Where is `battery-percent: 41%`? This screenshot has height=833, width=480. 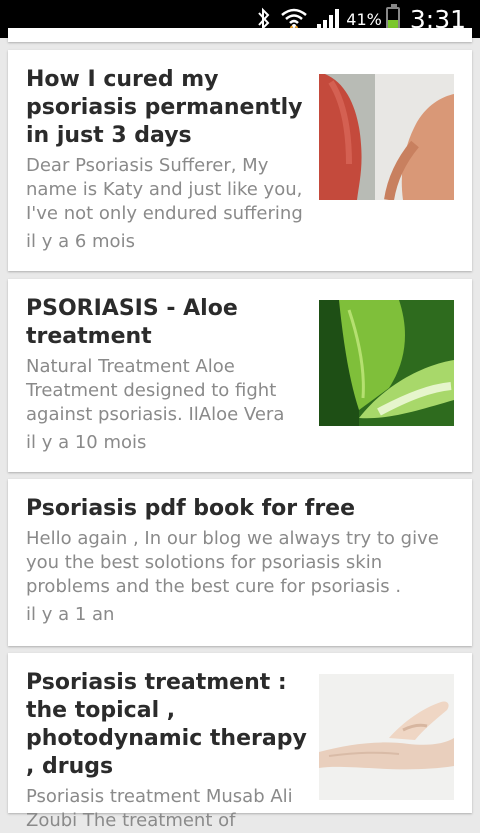 battery-percent: 41% is located at coordinates (364, 19).